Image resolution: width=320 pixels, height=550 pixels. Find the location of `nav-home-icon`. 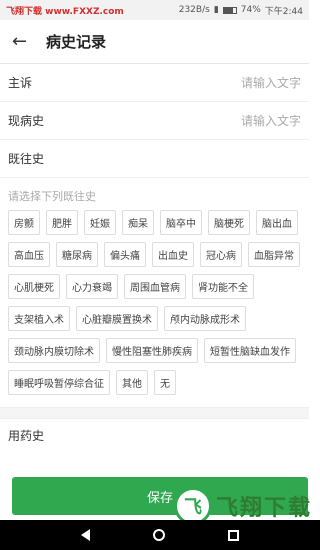

nav-home-icon is located at coordinates (158, 535).